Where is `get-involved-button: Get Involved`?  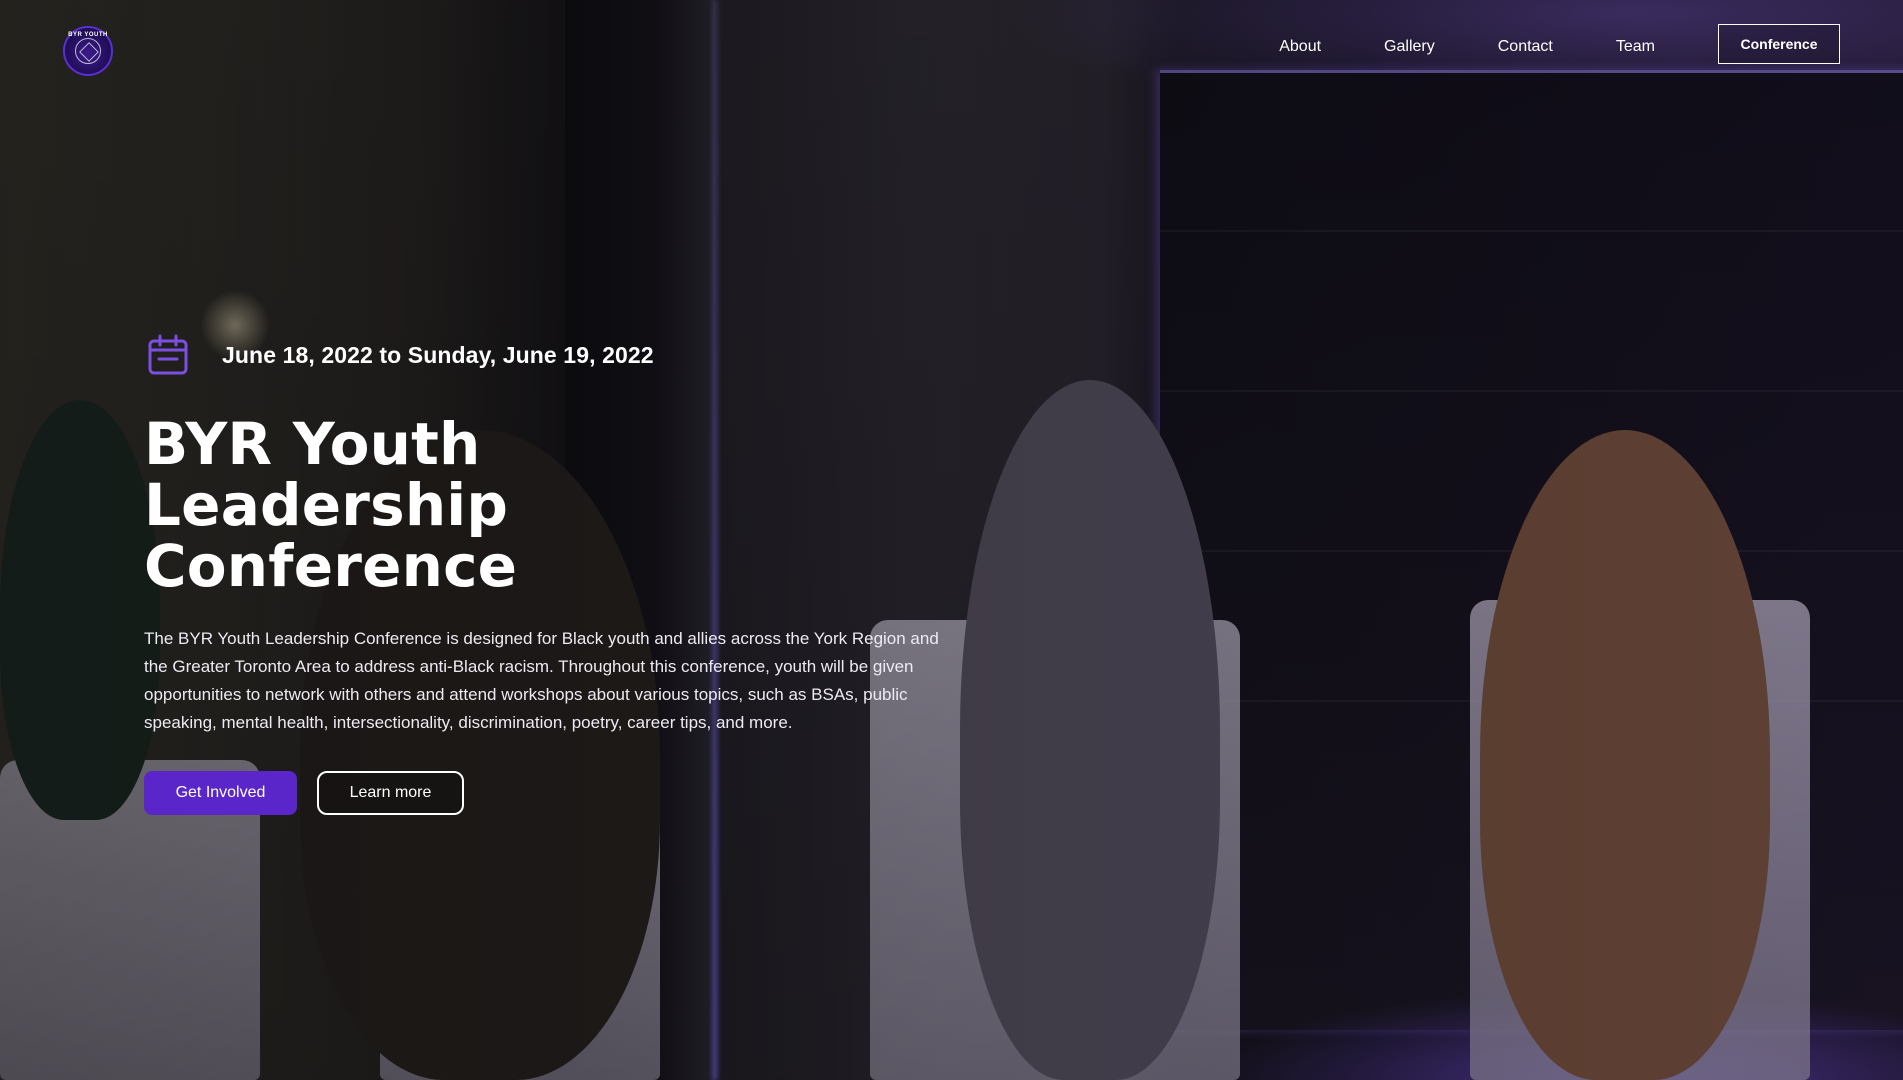 get-involved-button: Get Involved is located at coordinates (220, 793).